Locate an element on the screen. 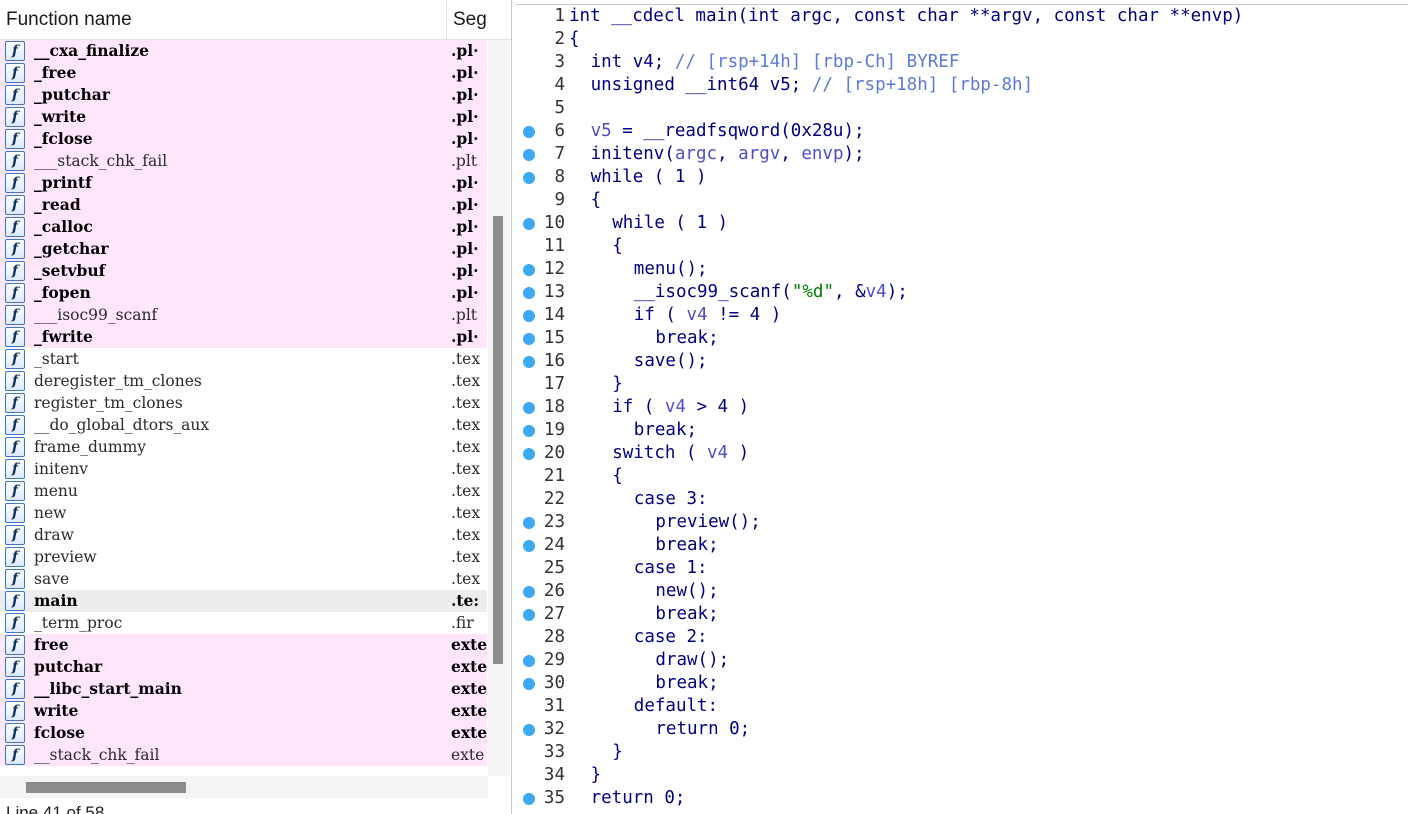 This screenshot has height=814, width=1408. line-number: 18 is located at coordinates (554, 407).